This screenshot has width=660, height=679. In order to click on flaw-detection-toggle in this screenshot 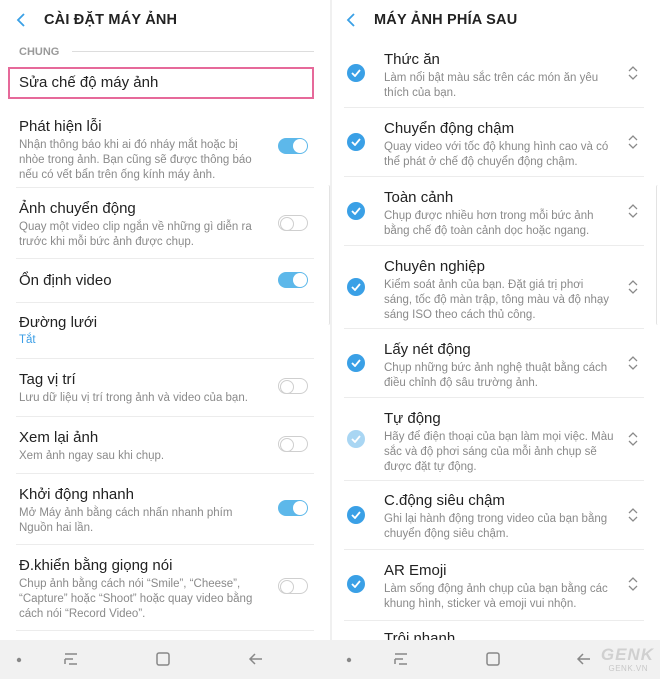, I will do `click(293, 146)`.